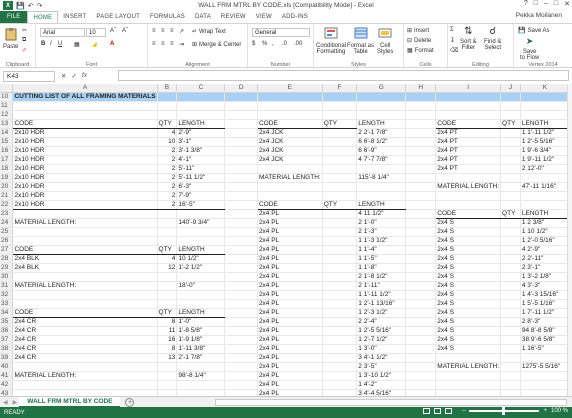  What do you see at coordinates (201, 349) in the screenshot?
I see `cell-c38: 1'-11 3/8"` at bounding box center [201, 349].